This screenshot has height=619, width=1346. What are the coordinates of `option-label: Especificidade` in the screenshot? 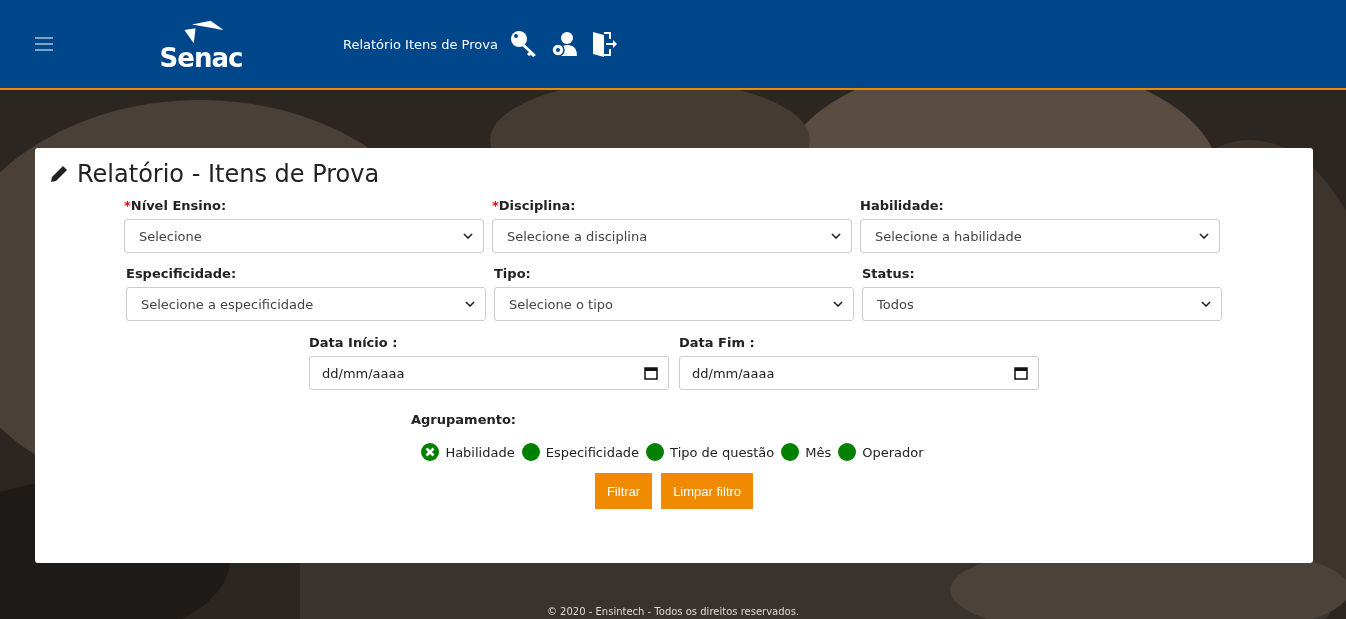 It's located at (592, 452).